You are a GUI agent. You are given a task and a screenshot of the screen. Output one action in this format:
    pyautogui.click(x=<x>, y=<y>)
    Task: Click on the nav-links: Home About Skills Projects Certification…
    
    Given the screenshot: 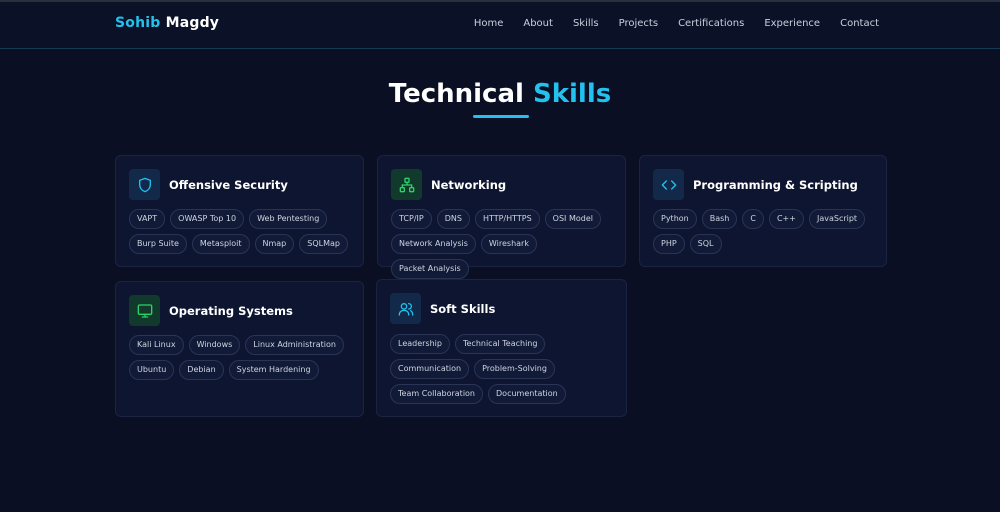 What is the action you would take?
    pyautogui.click(x=666, y=23)
    